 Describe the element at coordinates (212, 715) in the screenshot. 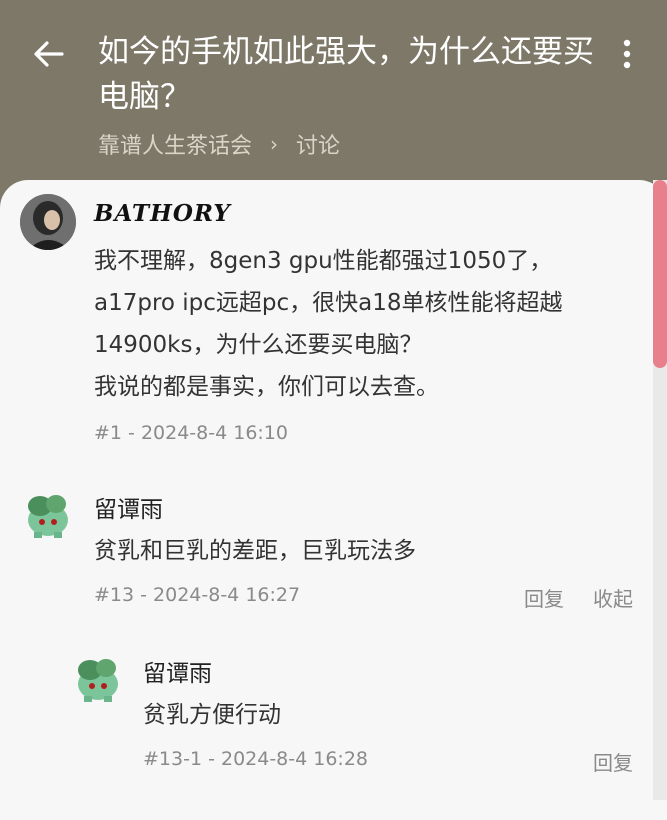

I see `post-content: 贫乳方便行动` at that location.